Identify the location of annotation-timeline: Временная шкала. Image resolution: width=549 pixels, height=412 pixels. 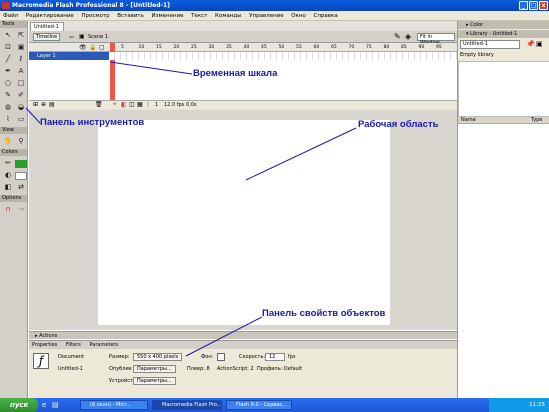
(235, 73).